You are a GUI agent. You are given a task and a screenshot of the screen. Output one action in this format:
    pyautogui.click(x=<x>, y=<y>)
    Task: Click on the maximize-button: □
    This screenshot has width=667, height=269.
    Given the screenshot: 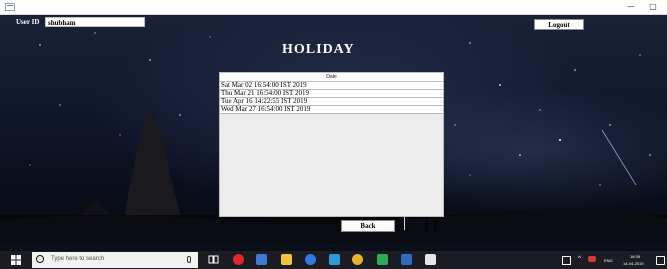 What is the action you would take?
    pyautogui.click(x=653, y=7)
    